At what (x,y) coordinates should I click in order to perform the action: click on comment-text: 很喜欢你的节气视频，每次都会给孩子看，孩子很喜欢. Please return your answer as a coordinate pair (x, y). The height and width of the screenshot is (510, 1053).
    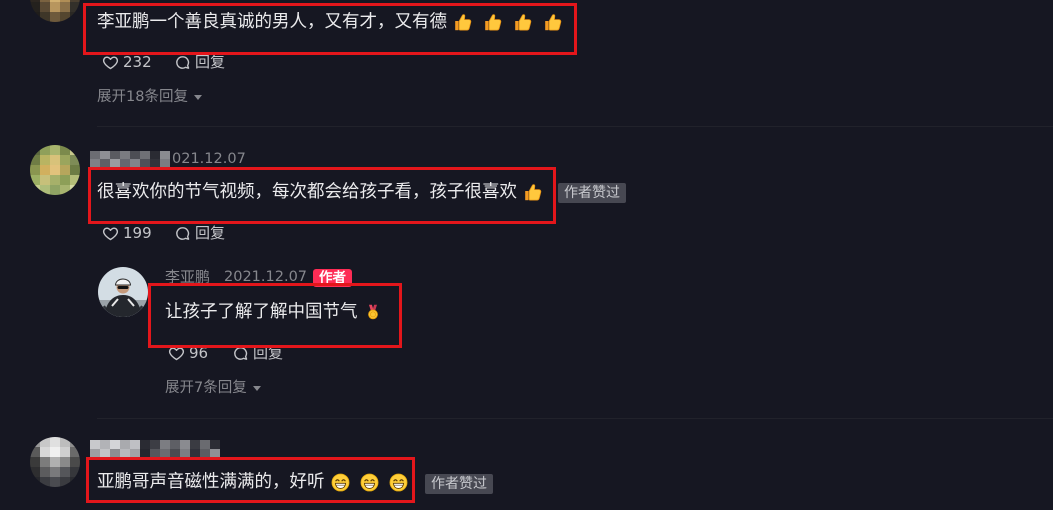
    Looking at the image, I should click on (320, 192).